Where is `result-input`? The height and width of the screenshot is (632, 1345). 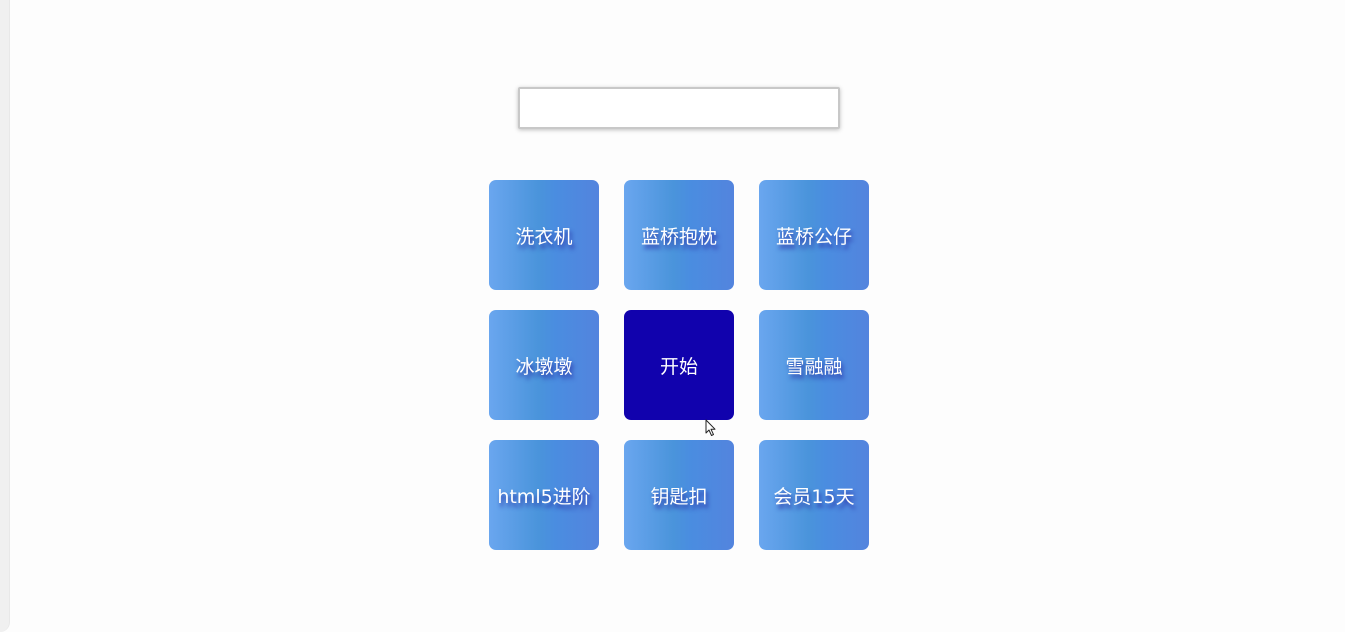 result-input is located at coordinates (679, 108).